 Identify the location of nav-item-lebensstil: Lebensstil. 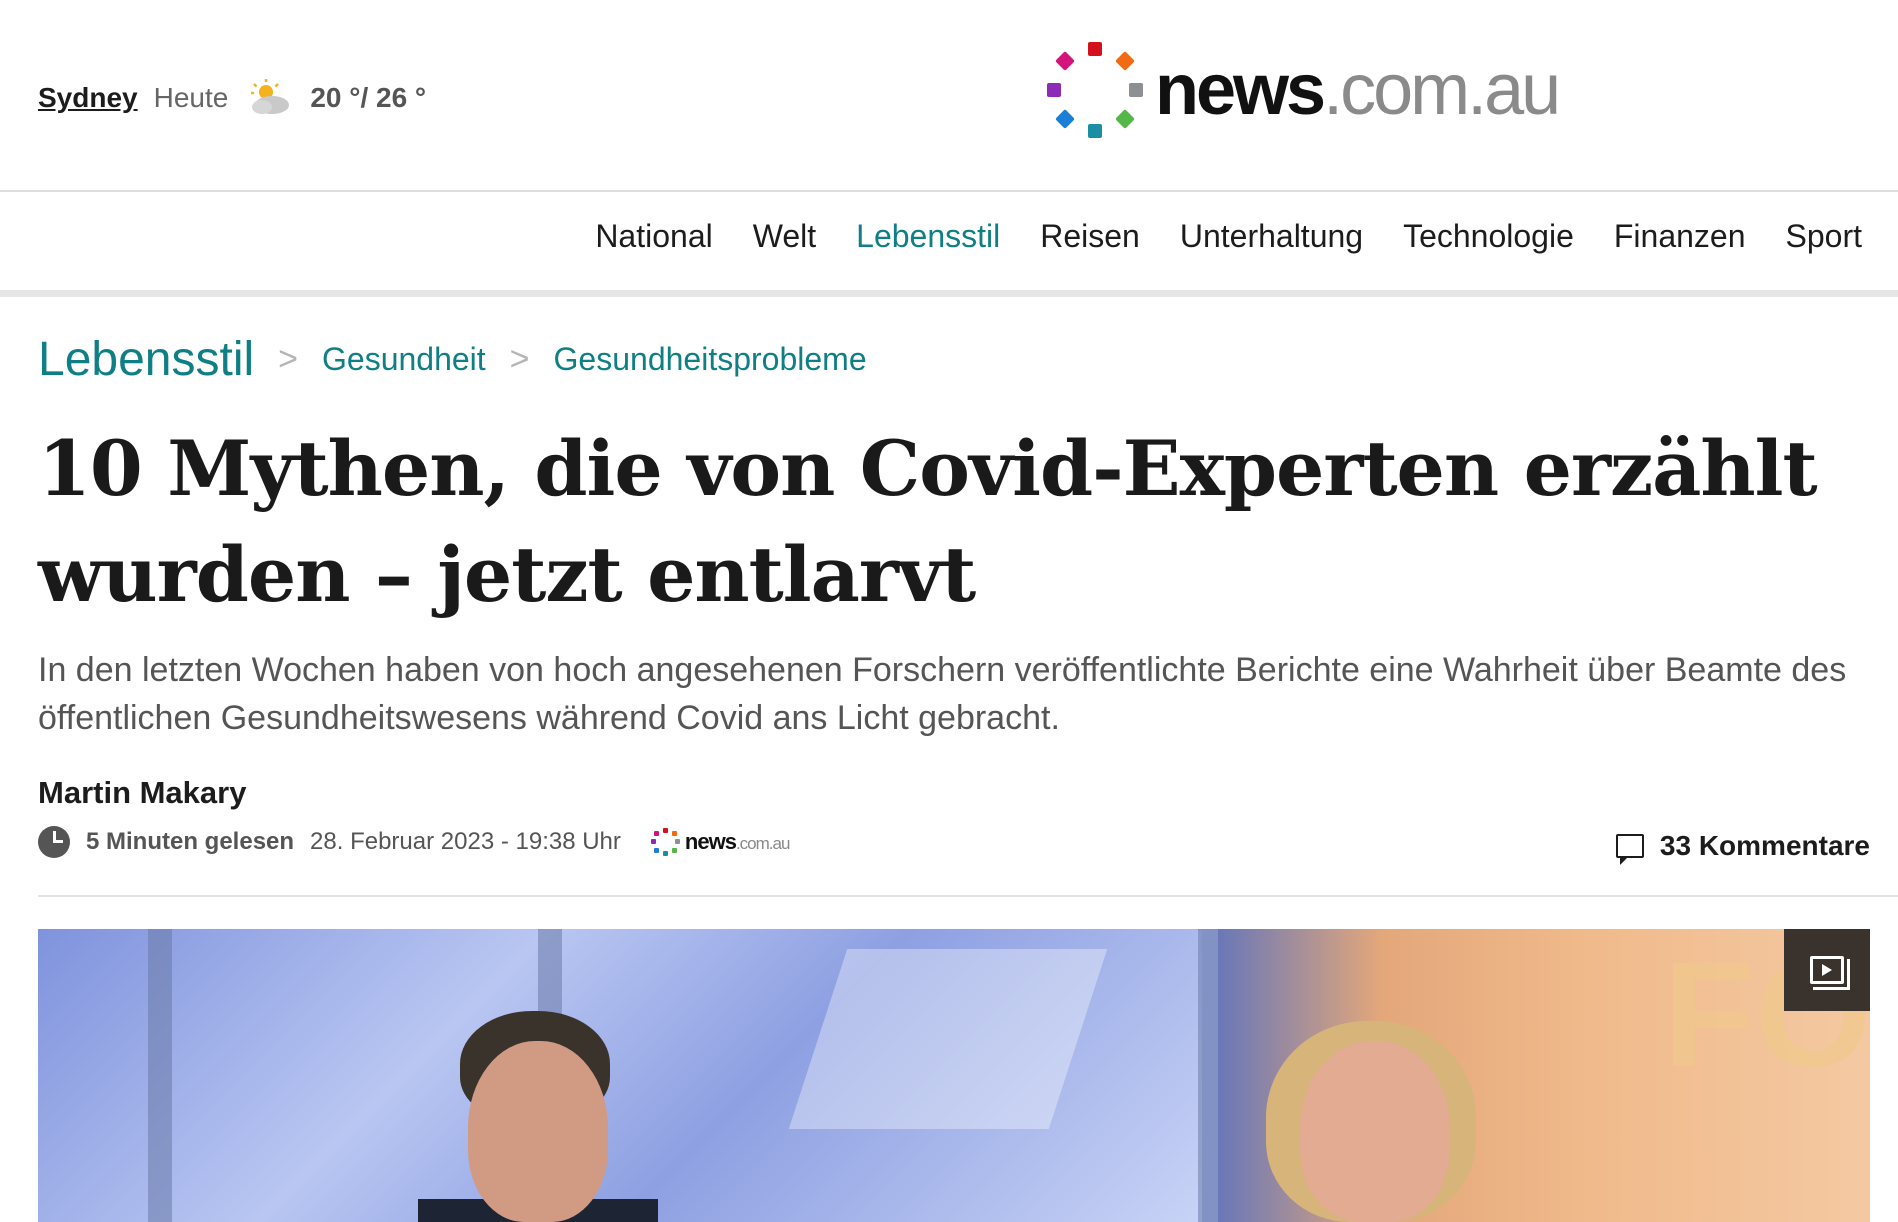
(928, 236).